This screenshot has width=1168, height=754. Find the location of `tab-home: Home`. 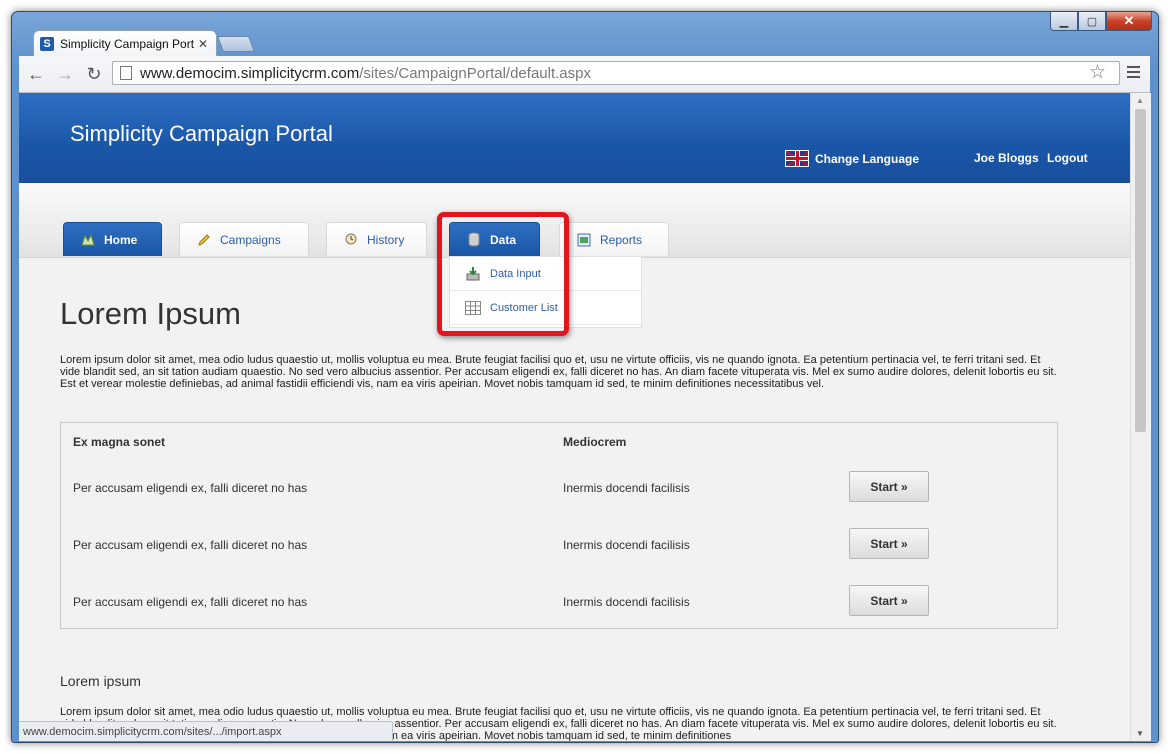

tab-home: Home is located at coordinates (112, 239).